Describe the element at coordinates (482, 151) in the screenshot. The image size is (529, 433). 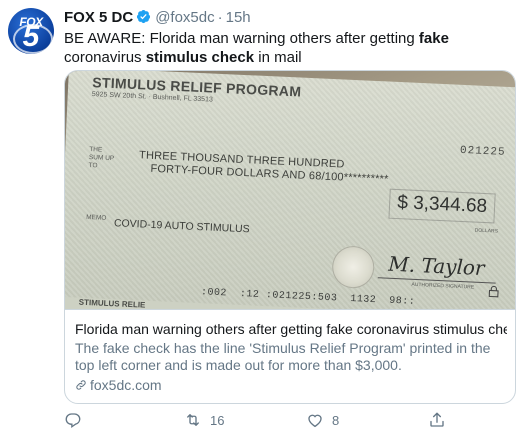
I see `check-number: 021225` at that location.